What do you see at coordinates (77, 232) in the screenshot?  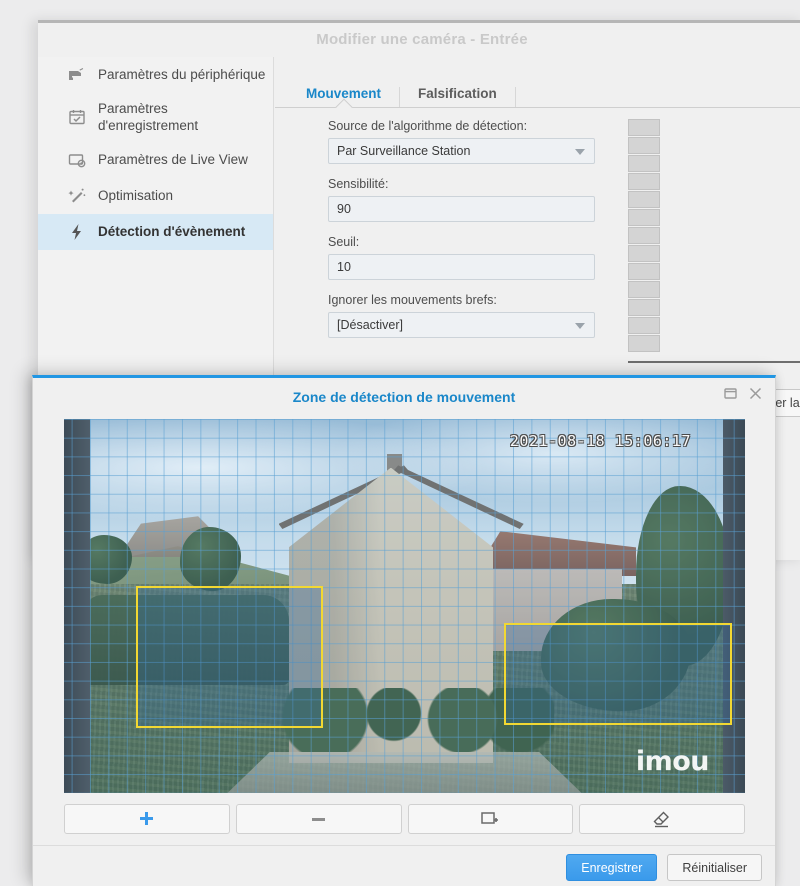 I see `lightning-bolt-icon` at bounding box center [77, 232].